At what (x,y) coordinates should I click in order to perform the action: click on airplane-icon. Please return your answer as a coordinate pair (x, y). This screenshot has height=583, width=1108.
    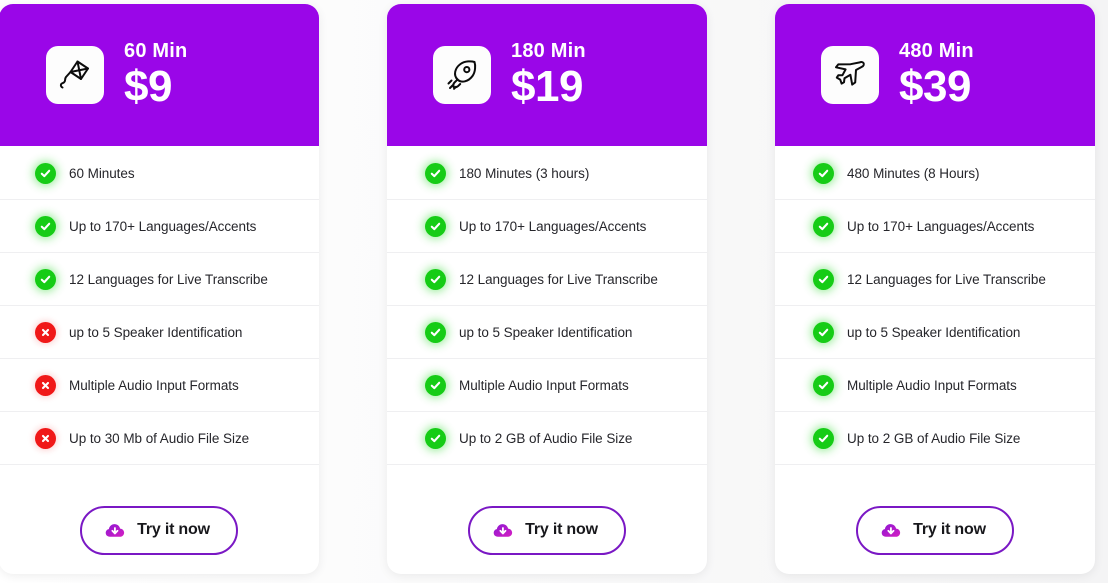
    Looking at the image, I should click on (850, 75).